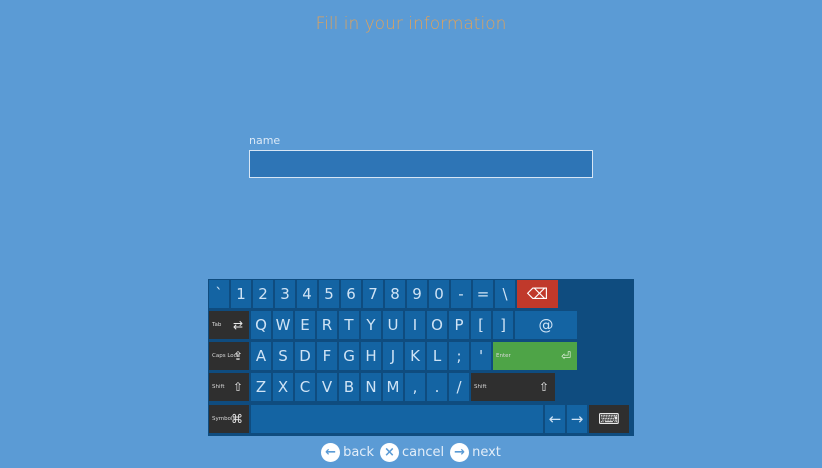 The width and height of the screenshot is (822, 468). I want to click on cancel-x-icon: ×, so click(389, 452).